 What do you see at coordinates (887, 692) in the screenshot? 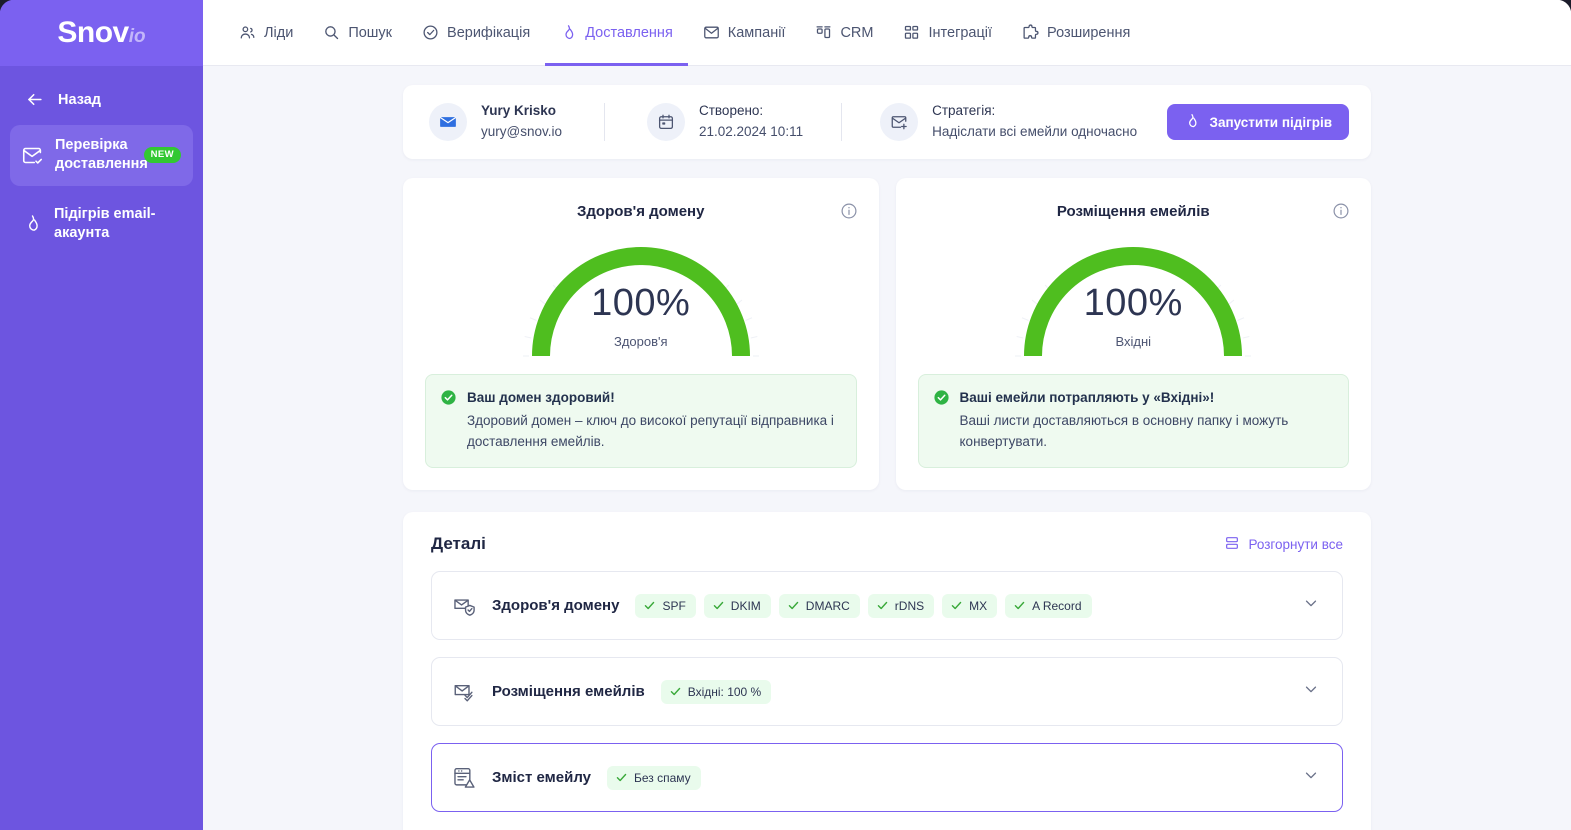
I see `detail-row-email-placement: Розміщення емейлів Вхідні: 100 %` at bounding box center [887, 692].